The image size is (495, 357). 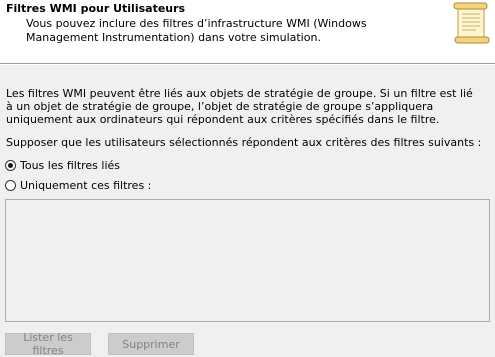 I want to click on radio-all-linked-filters: Tous les filtres liés, so click(x=62, y=165).